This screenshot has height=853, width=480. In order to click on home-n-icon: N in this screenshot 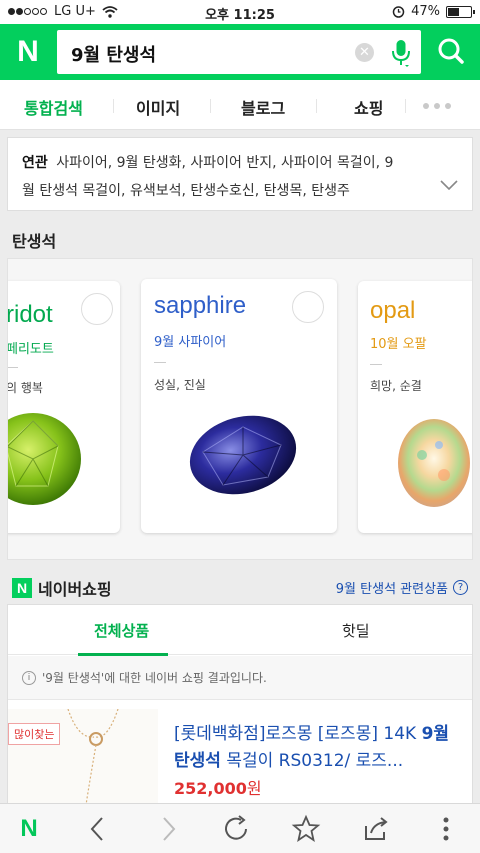, I will do `click(29, 829)`.